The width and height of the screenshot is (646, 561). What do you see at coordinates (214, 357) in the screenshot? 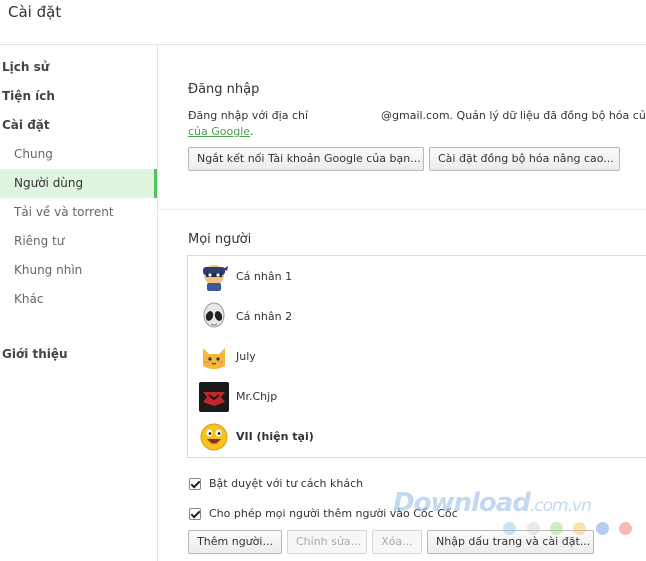
I see `cat-avatar-icon` at bounding box center [214, 357].